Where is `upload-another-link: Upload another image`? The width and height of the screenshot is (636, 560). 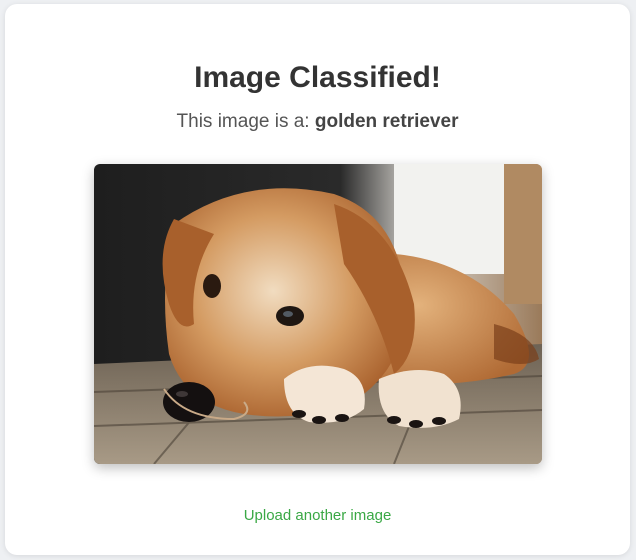
upload-another-link: Upload another image is located at coordinates (317, 516).